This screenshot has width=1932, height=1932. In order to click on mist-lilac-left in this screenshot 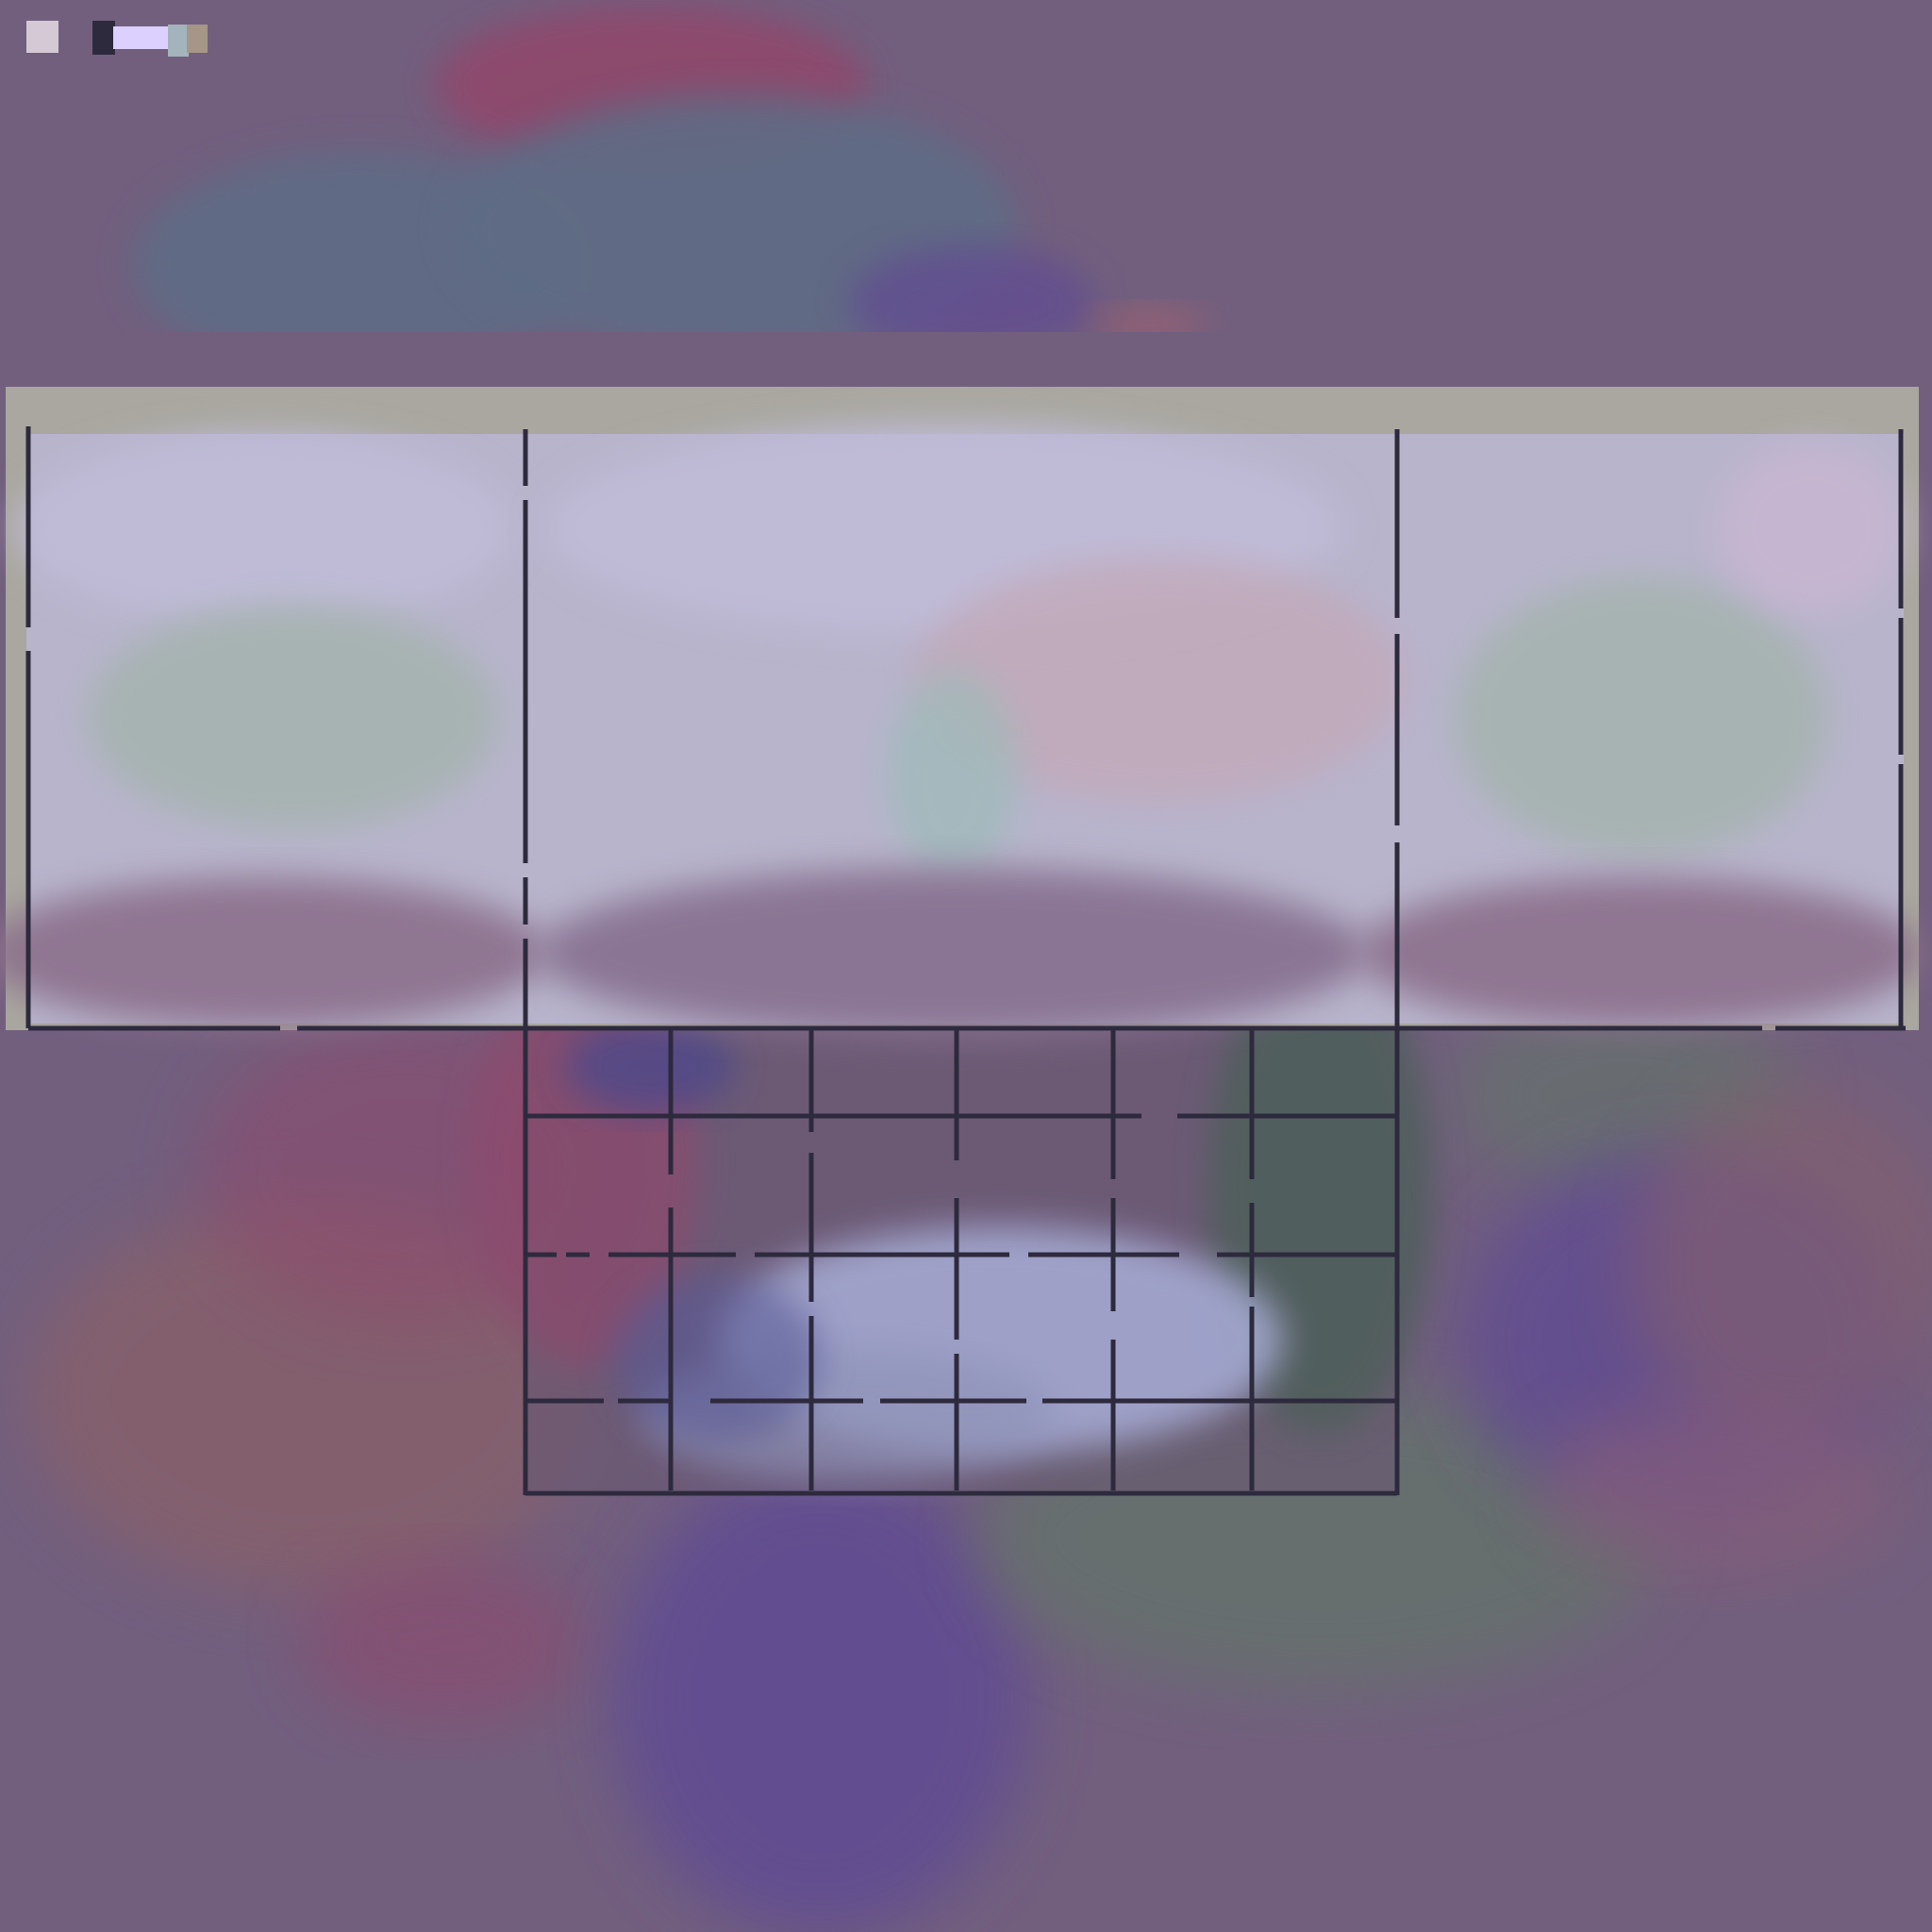, I will do `click(264, 528)`.